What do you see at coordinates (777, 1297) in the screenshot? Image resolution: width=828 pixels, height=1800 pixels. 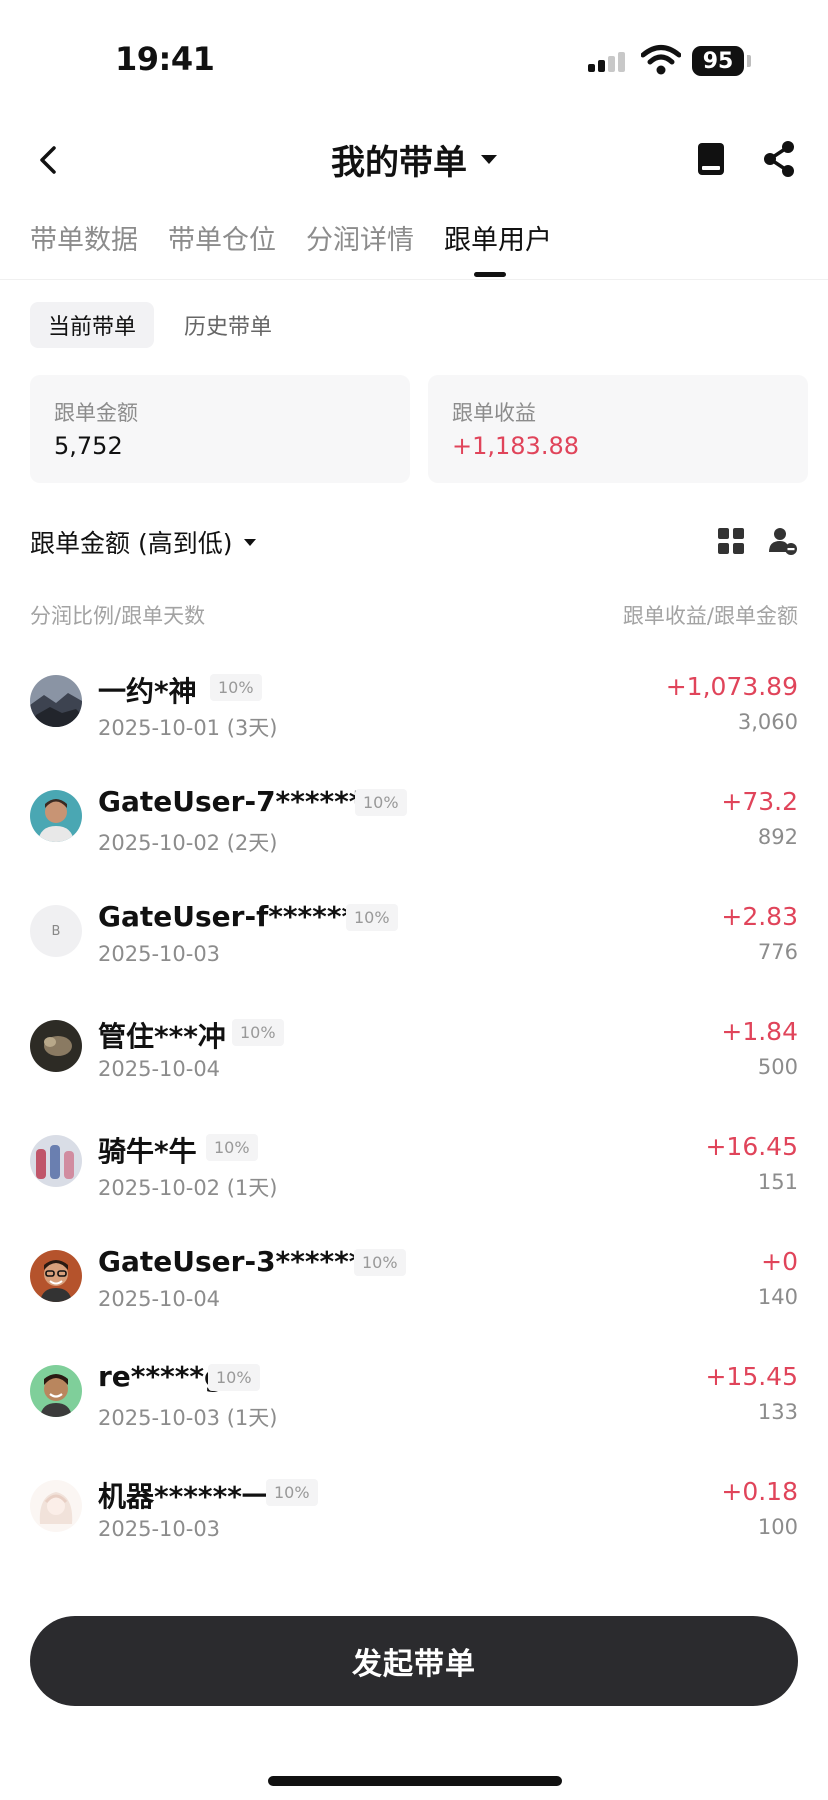 I see `follower-amount: 140` at bounding box center [777, 1297].